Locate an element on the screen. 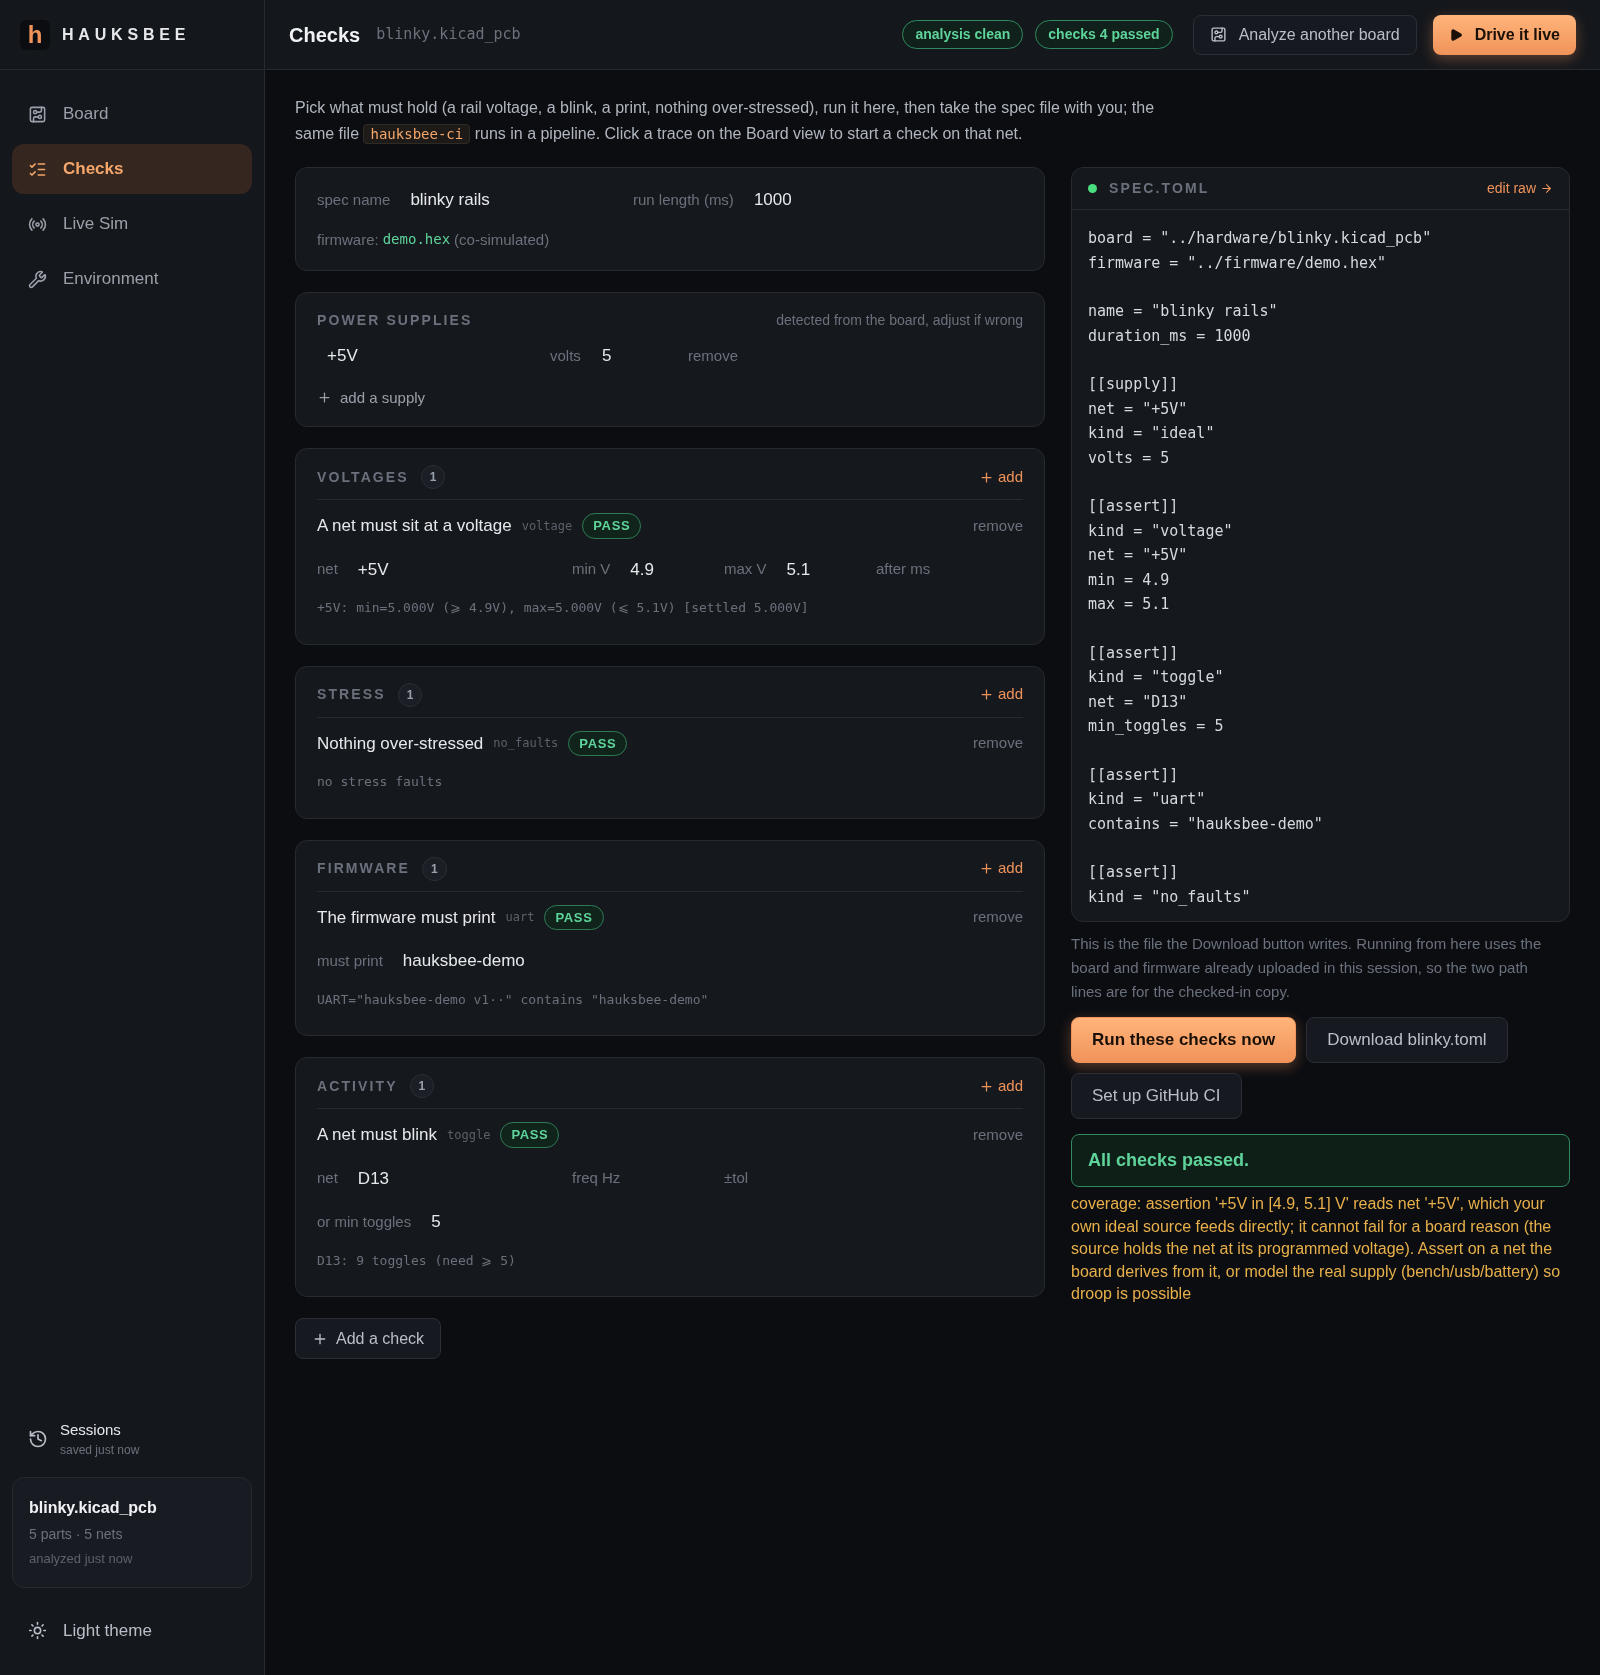 The height and width of the screenshot is (1675, 1600). code-line: board = "../hardware/blinky.kicad_pcb" is located at coordinates (1260, 238).